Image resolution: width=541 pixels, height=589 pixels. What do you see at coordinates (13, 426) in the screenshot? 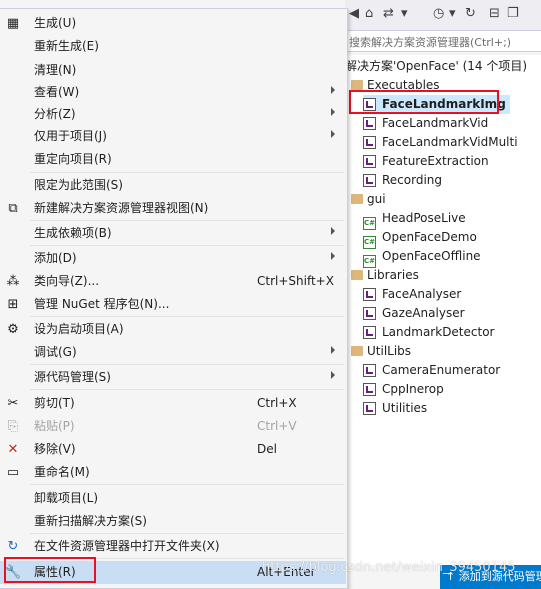
I see `paste-icon: ⎘` at bounding box center [13, 426].